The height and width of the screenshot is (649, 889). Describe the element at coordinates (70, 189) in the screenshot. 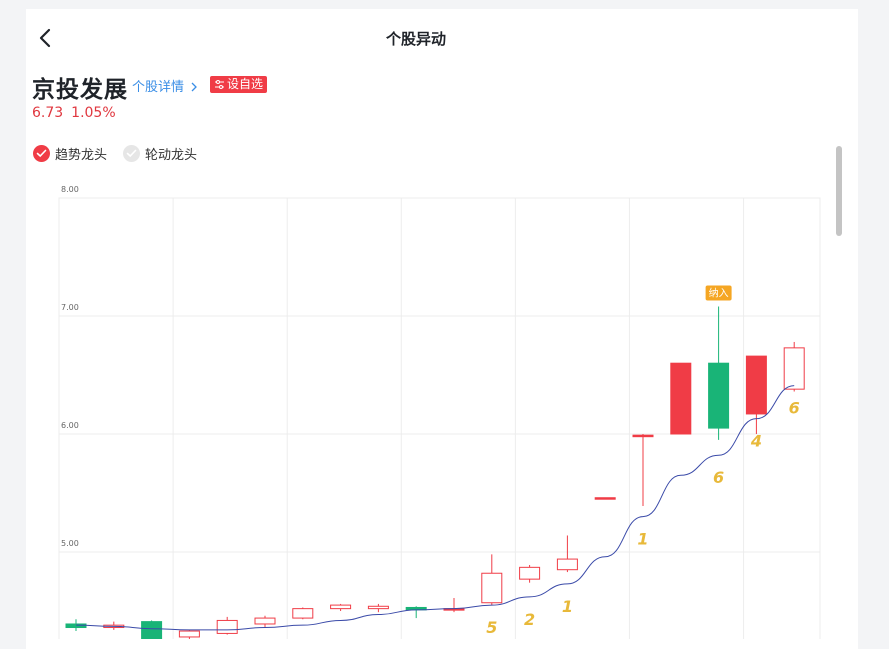

I see `y-tick-label: 8.00` at that location.